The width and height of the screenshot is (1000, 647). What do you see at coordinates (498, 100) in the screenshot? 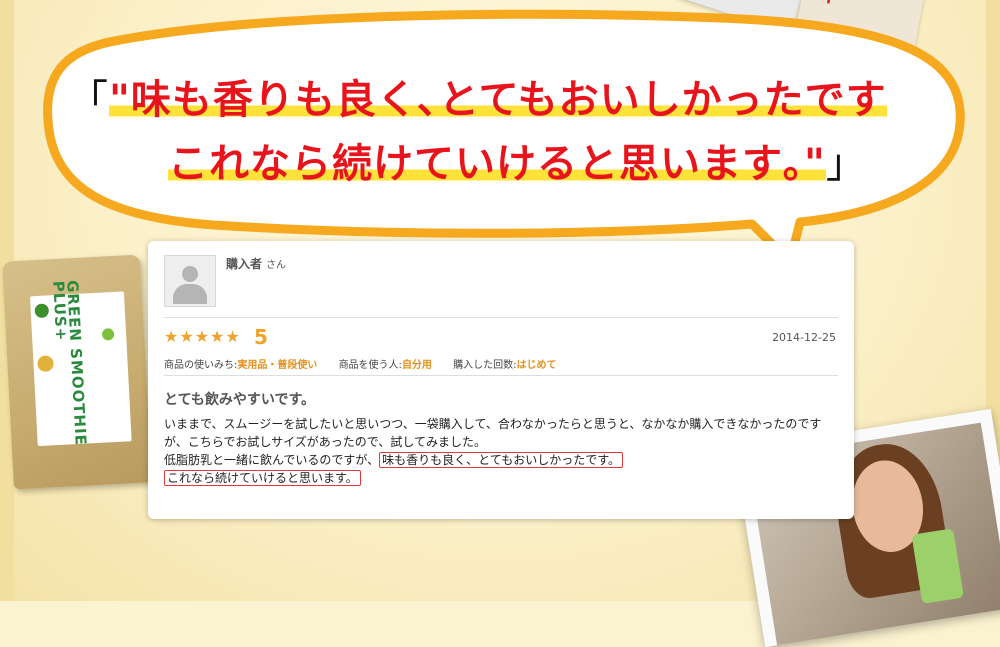
I see `headline-text-1: "味も香りも良く､とてもおいしかったです` at bounding box center [498, 100].